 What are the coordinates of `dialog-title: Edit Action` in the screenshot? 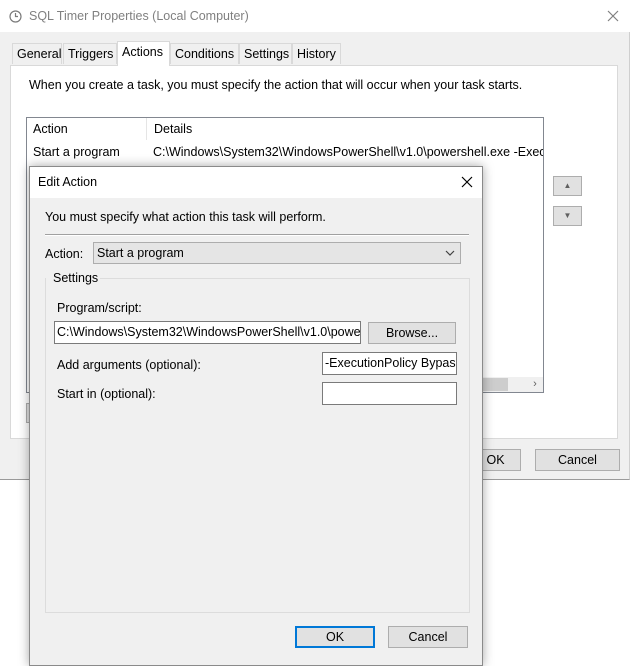 It's located at (68, 182).